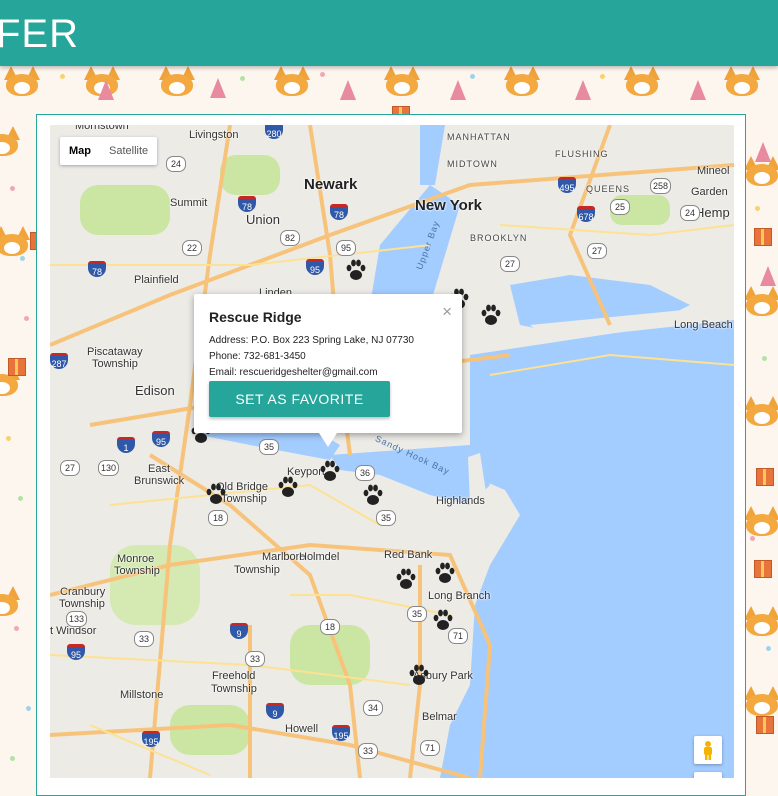  What do you see at coordinates (257, 356) in the screenshot?
I see `shelter-phone: Phone: 732-681-3450` at bounding box center [257, 356].